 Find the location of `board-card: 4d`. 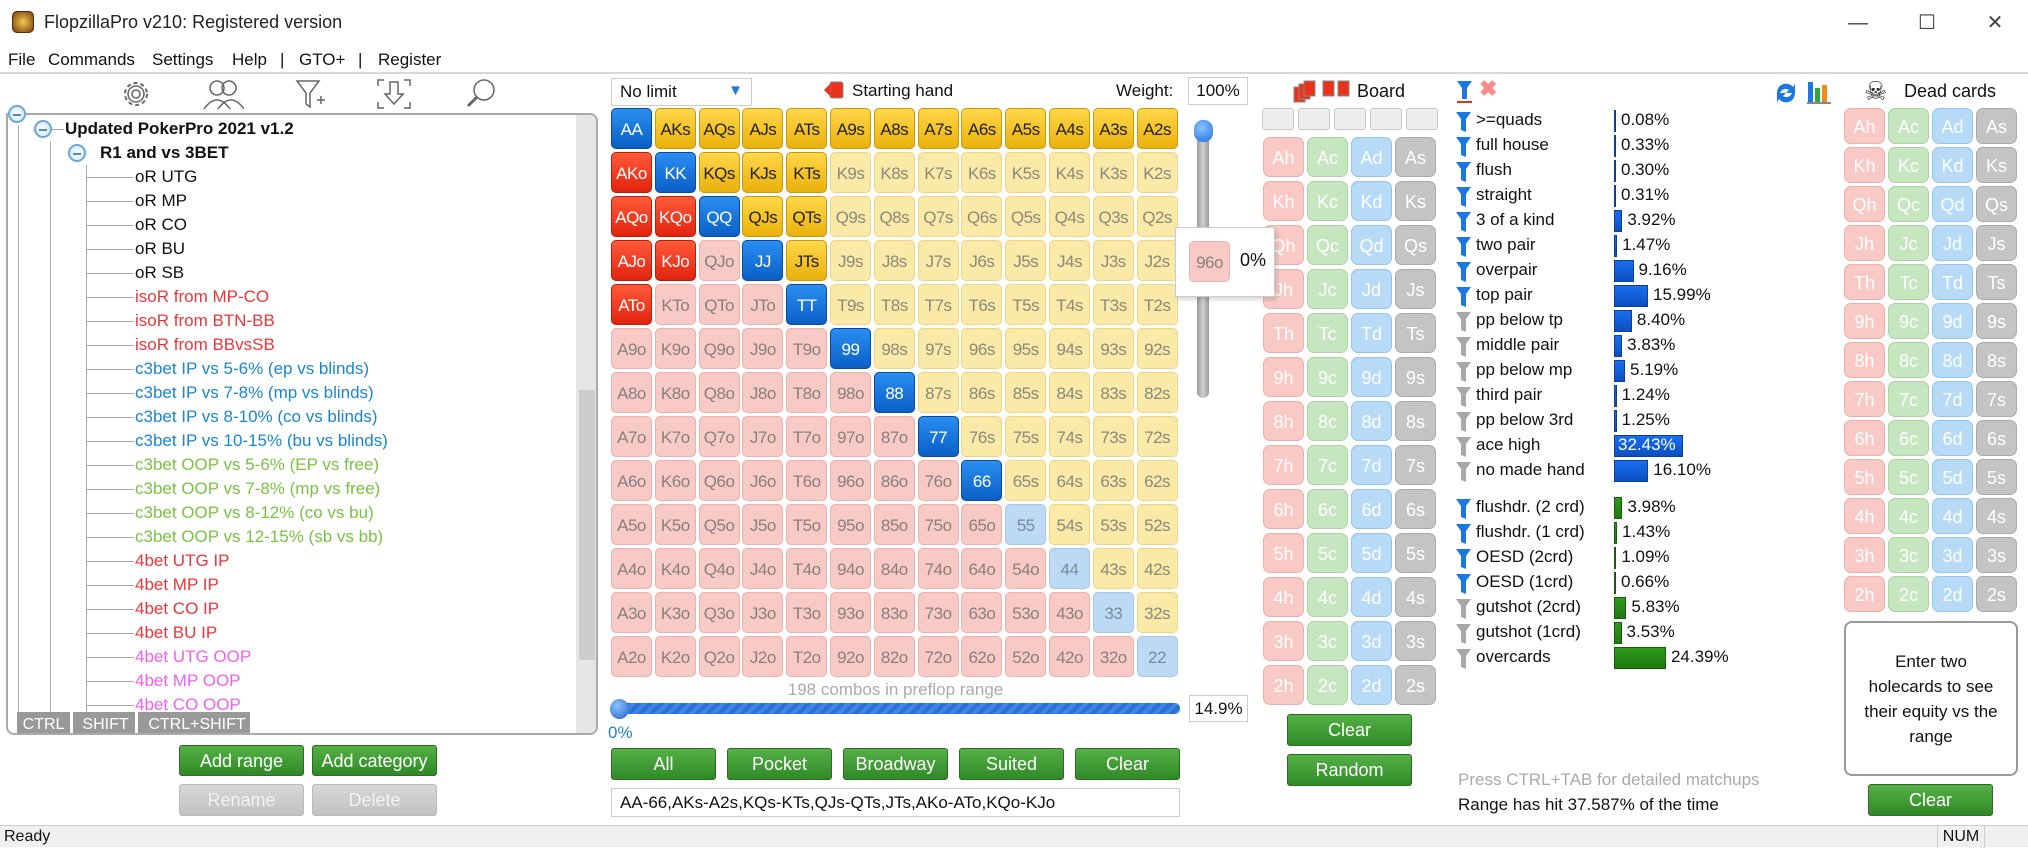

board-card: 4d is located at coordinates (1371, 597).